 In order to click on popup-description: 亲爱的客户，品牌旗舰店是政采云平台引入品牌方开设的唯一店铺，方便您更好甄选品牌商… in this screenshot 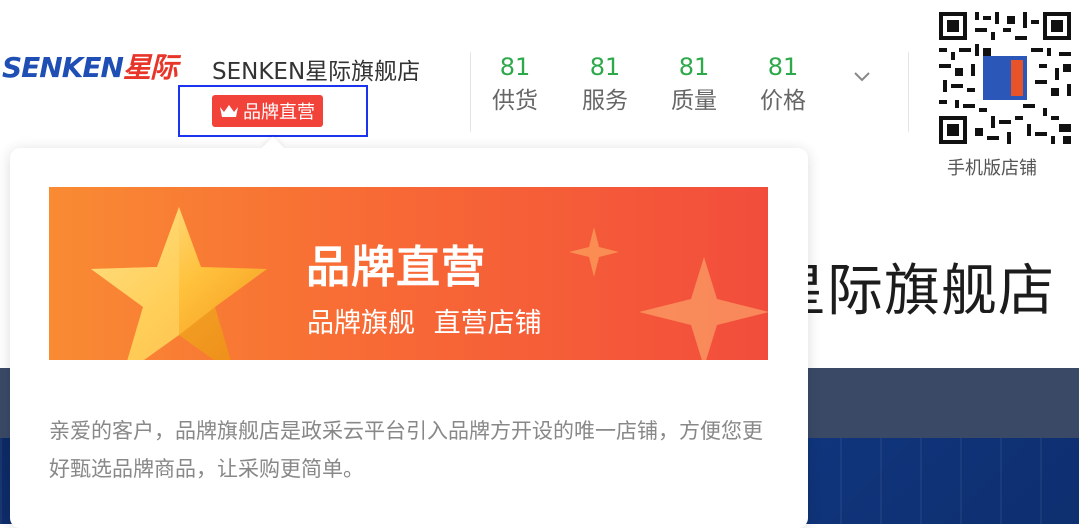, I will do `click(406, 450)`.